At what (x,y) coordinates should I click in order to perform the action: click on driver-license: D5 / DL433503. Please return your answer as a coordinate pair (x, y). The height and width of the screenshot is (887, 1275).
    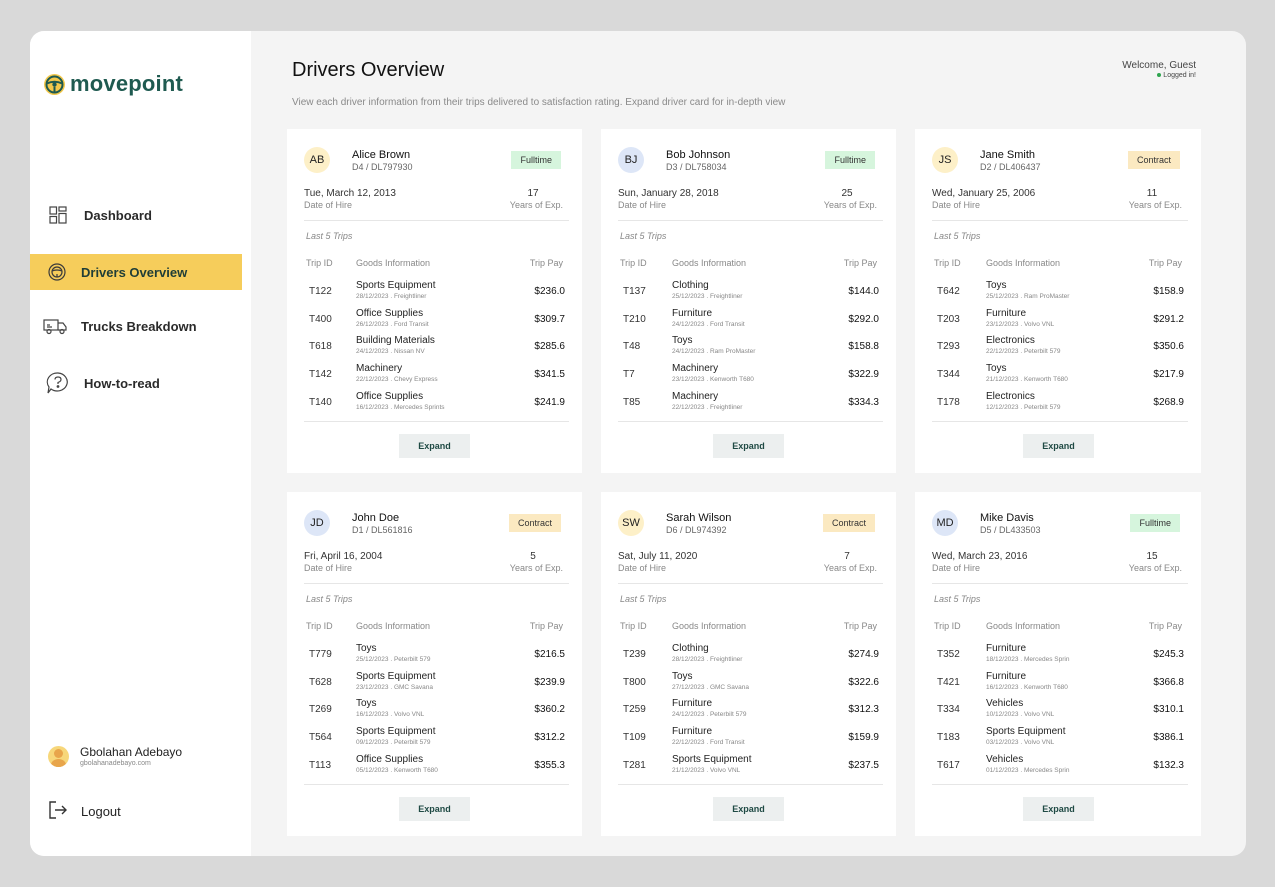
    Looking at the image, I should click on (1010, 530).